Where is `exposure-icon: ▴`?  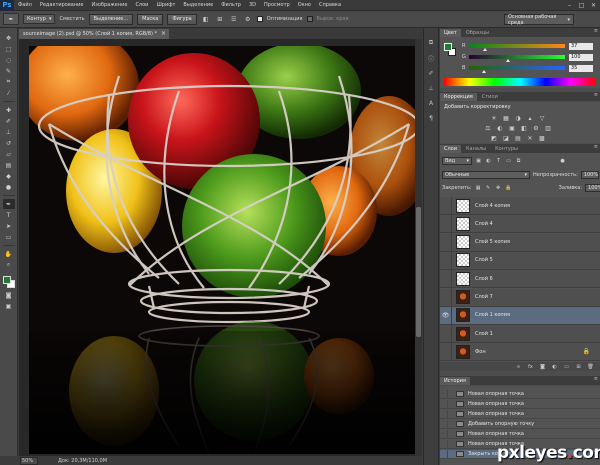
exposure-icon: ▴ is located at coordinates (530, 118).